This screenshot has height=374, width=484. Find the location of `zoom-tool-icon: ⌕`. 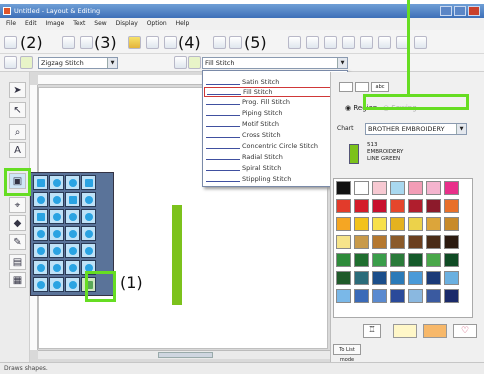

zoom-tool-icon: ⌕ is located at coordinates (17, 132).